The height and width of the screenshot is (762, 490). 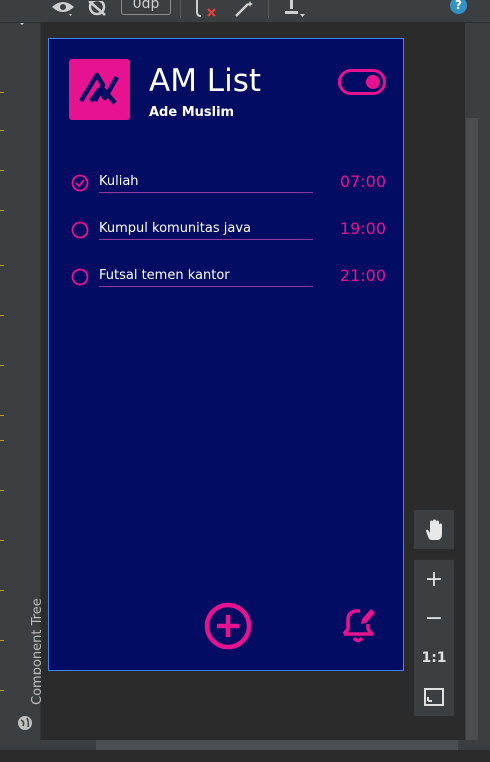 I want to click on clear-constraints-icon, so click(x=206, y=9).